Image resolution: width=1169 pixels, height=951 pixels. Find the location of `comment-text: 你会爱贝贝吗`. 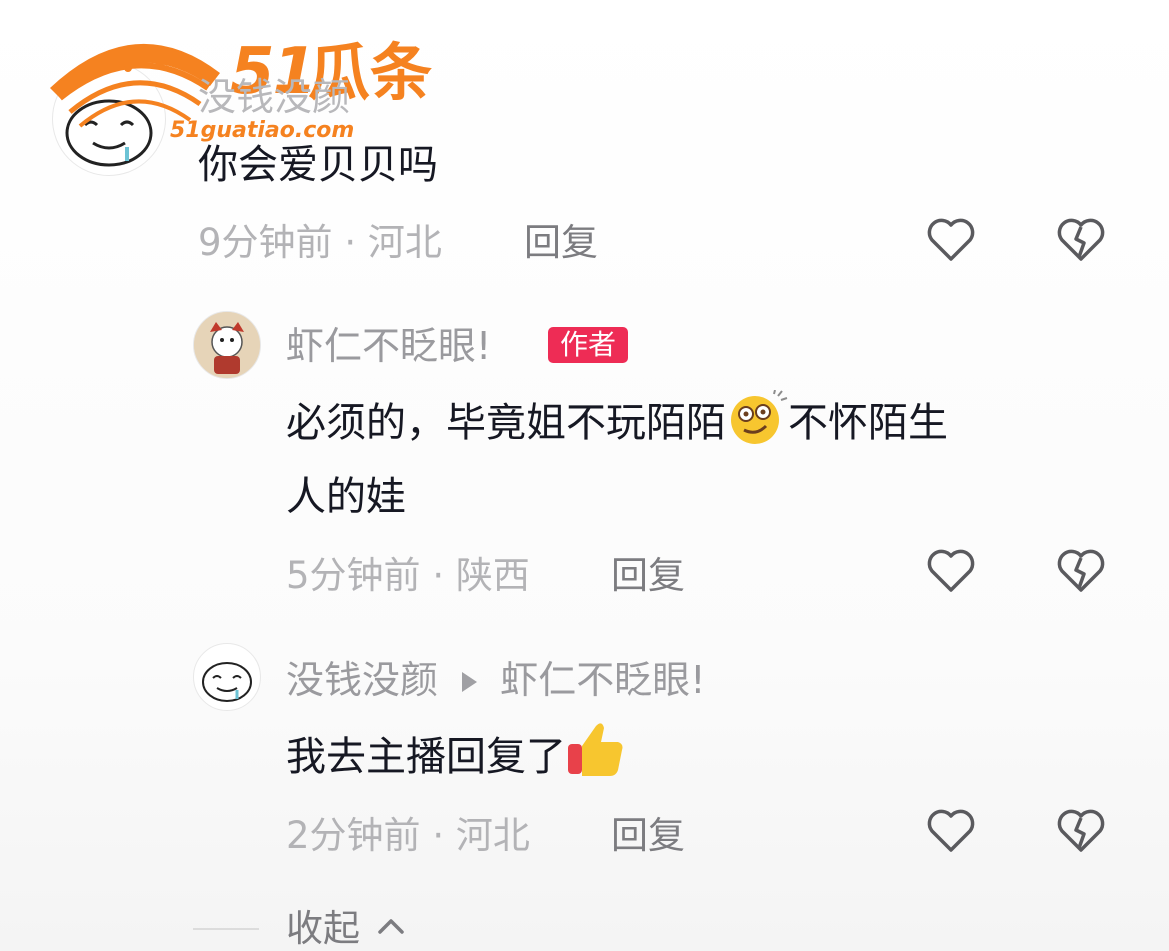

comment-text: 你会爱贝贝吗 is located at coordinates (318, 165).